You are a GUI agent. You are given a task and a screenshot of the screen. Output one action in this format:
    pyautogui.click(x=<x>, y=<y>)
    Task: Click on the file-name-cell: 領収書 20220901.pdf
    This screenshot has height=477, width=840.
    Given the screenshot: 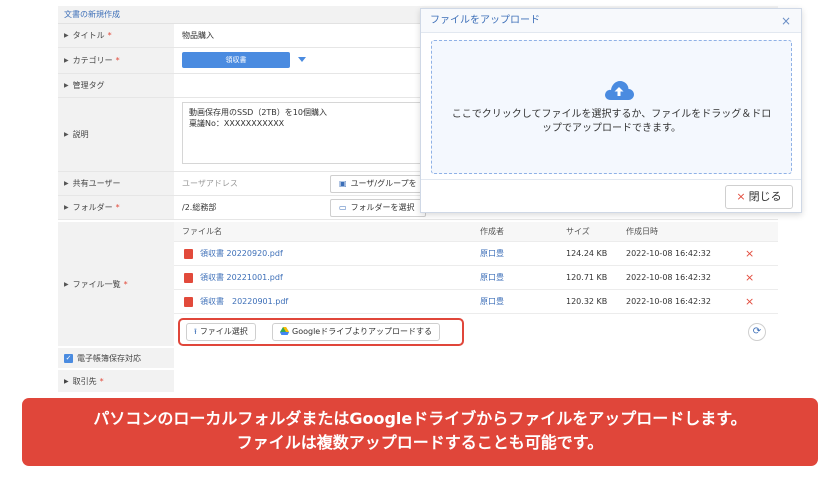 What is the action you would take?
    pyautogui.click(x=236, y=301)
    